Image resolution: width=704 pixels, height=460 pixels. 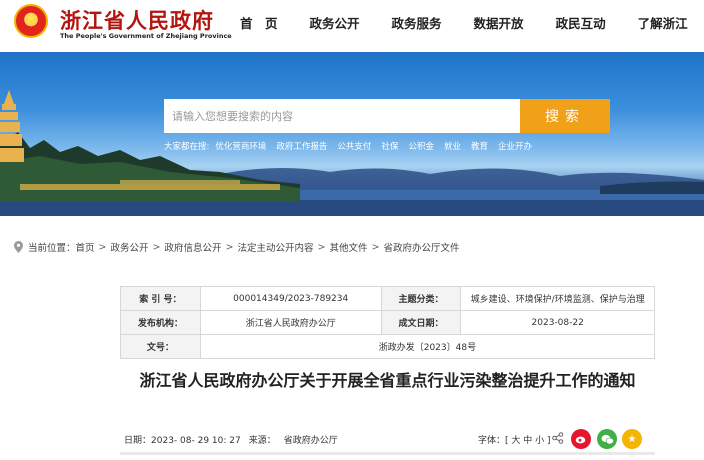 What do you see at coordinates (262, 441) in the screenshot?
I see `source-label: 来源：` at bounding box center [262, 441].